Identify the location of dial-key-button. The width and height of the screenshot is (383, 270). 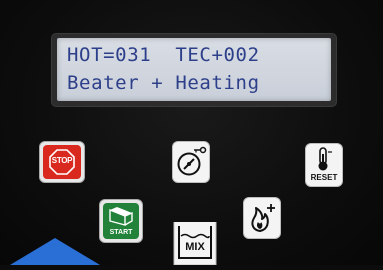
(191, 162).